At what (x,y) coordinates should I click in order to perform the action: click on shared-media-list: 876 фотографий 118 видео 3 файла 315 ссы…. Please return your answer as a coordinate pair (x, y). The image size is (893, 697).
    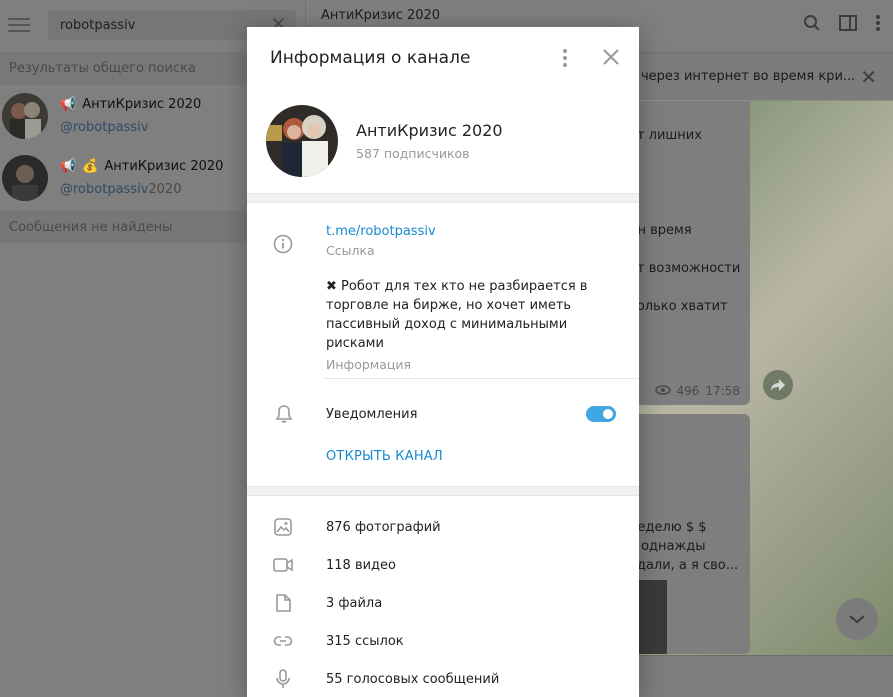
    Looking at the image, I should click on (443, 596).